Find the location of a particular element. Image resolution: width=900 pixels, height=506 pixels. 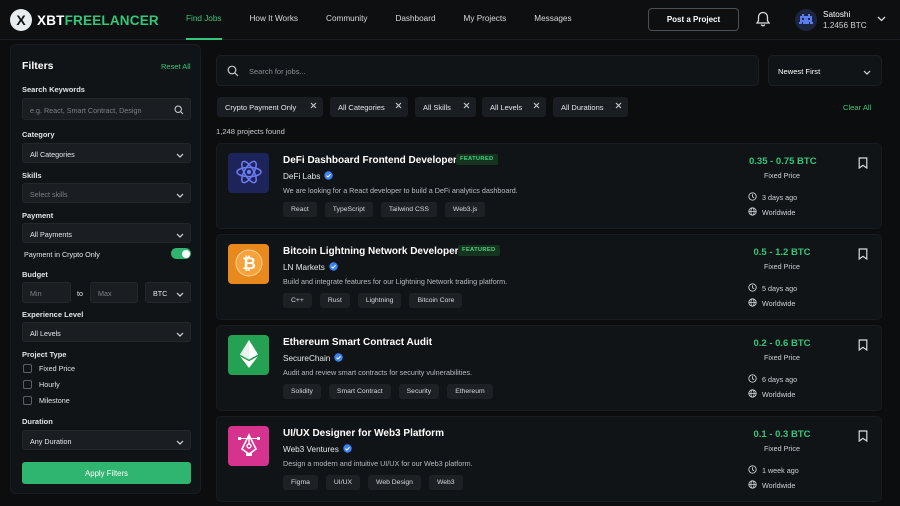

skill-tag: React is located at coordinates (300, 209).